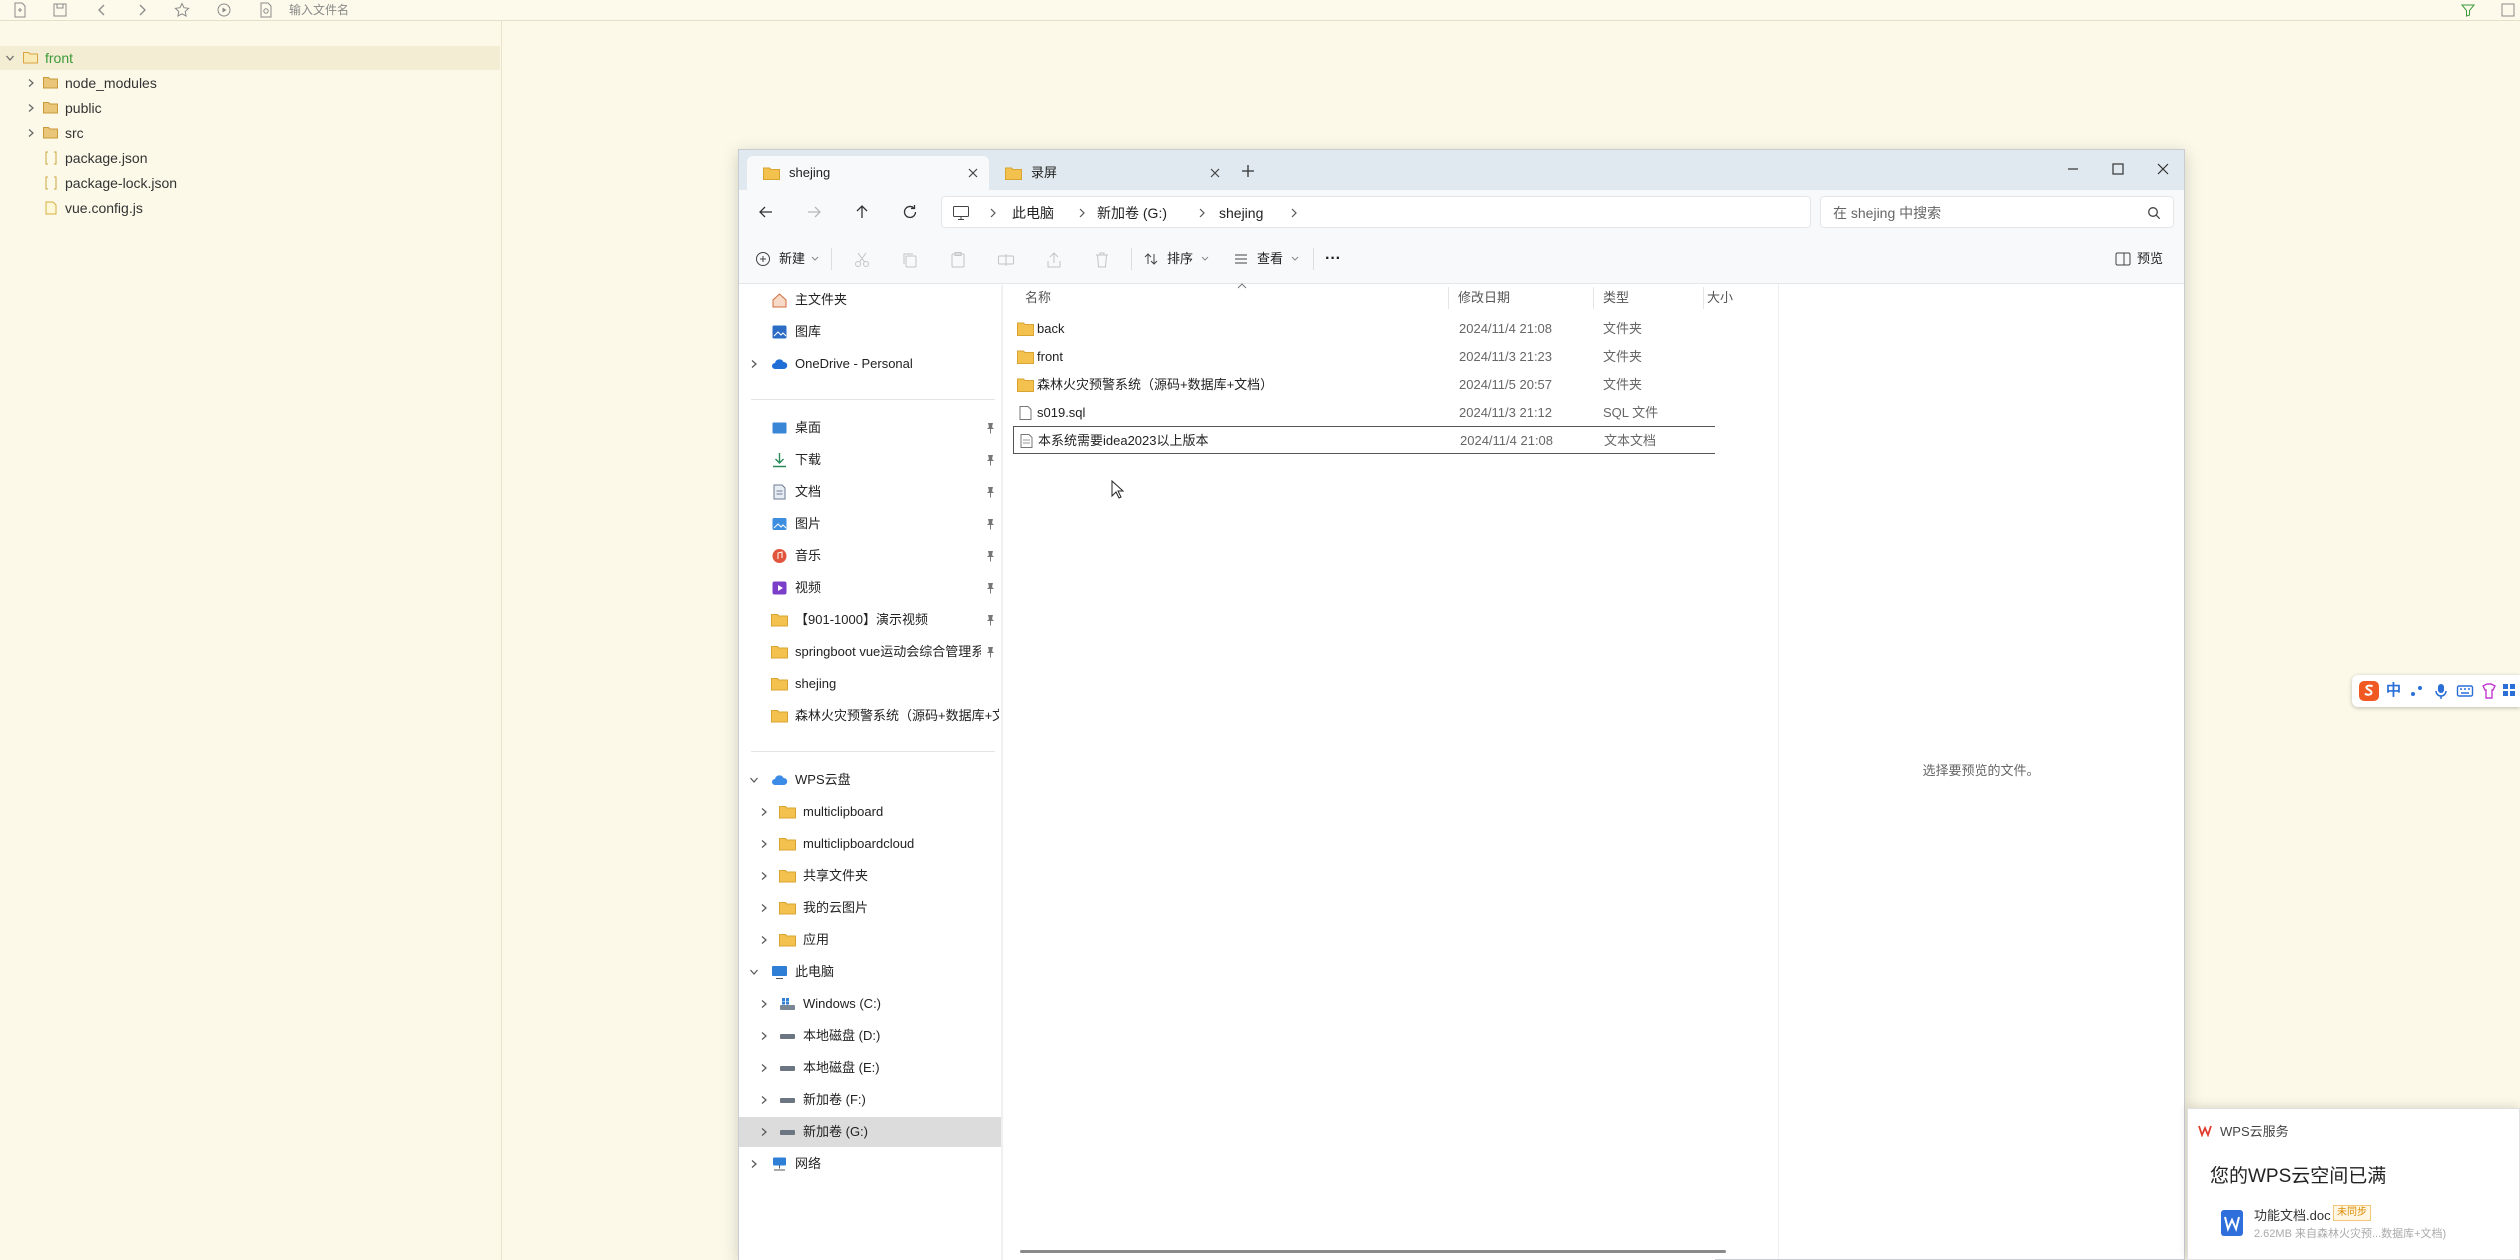  Describe the element at coordinates (871, 716) in the screenshot. I see `nav-item-forest-fire: 森林火灾预警系统（源码+数据库+文档）` at that location.